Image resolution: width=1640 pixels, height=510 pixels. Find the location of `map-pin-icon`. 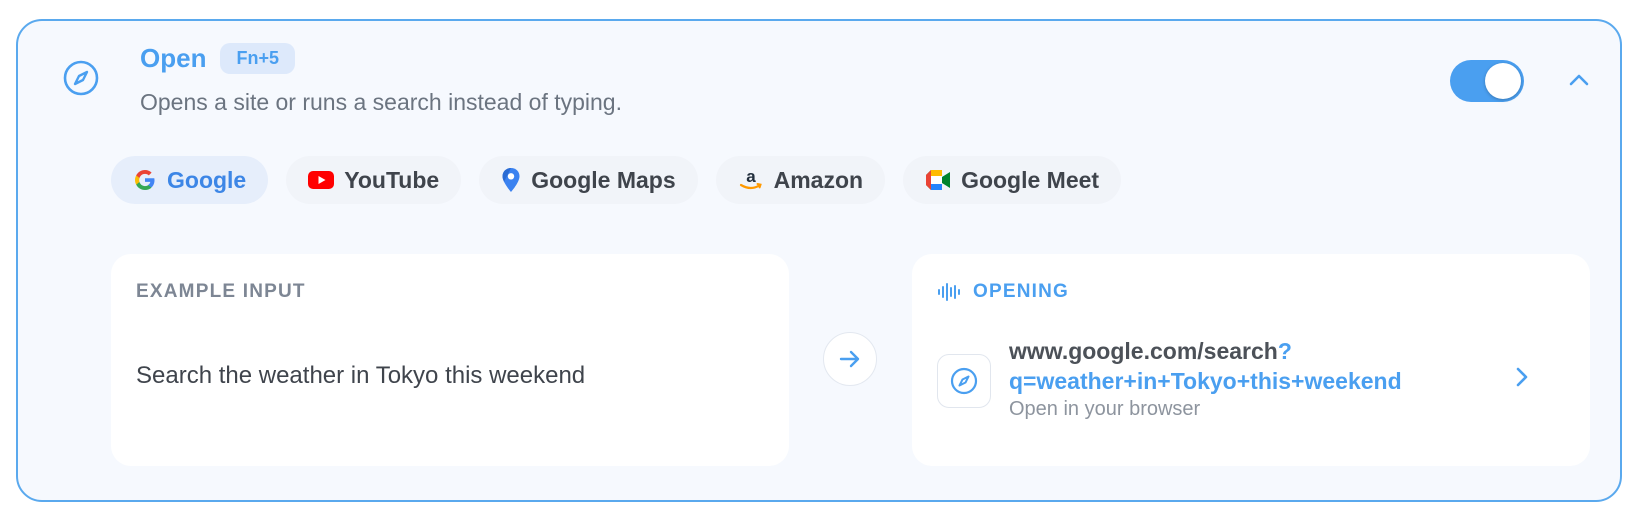

map-pin-icon is located at coordinates (511, 180).